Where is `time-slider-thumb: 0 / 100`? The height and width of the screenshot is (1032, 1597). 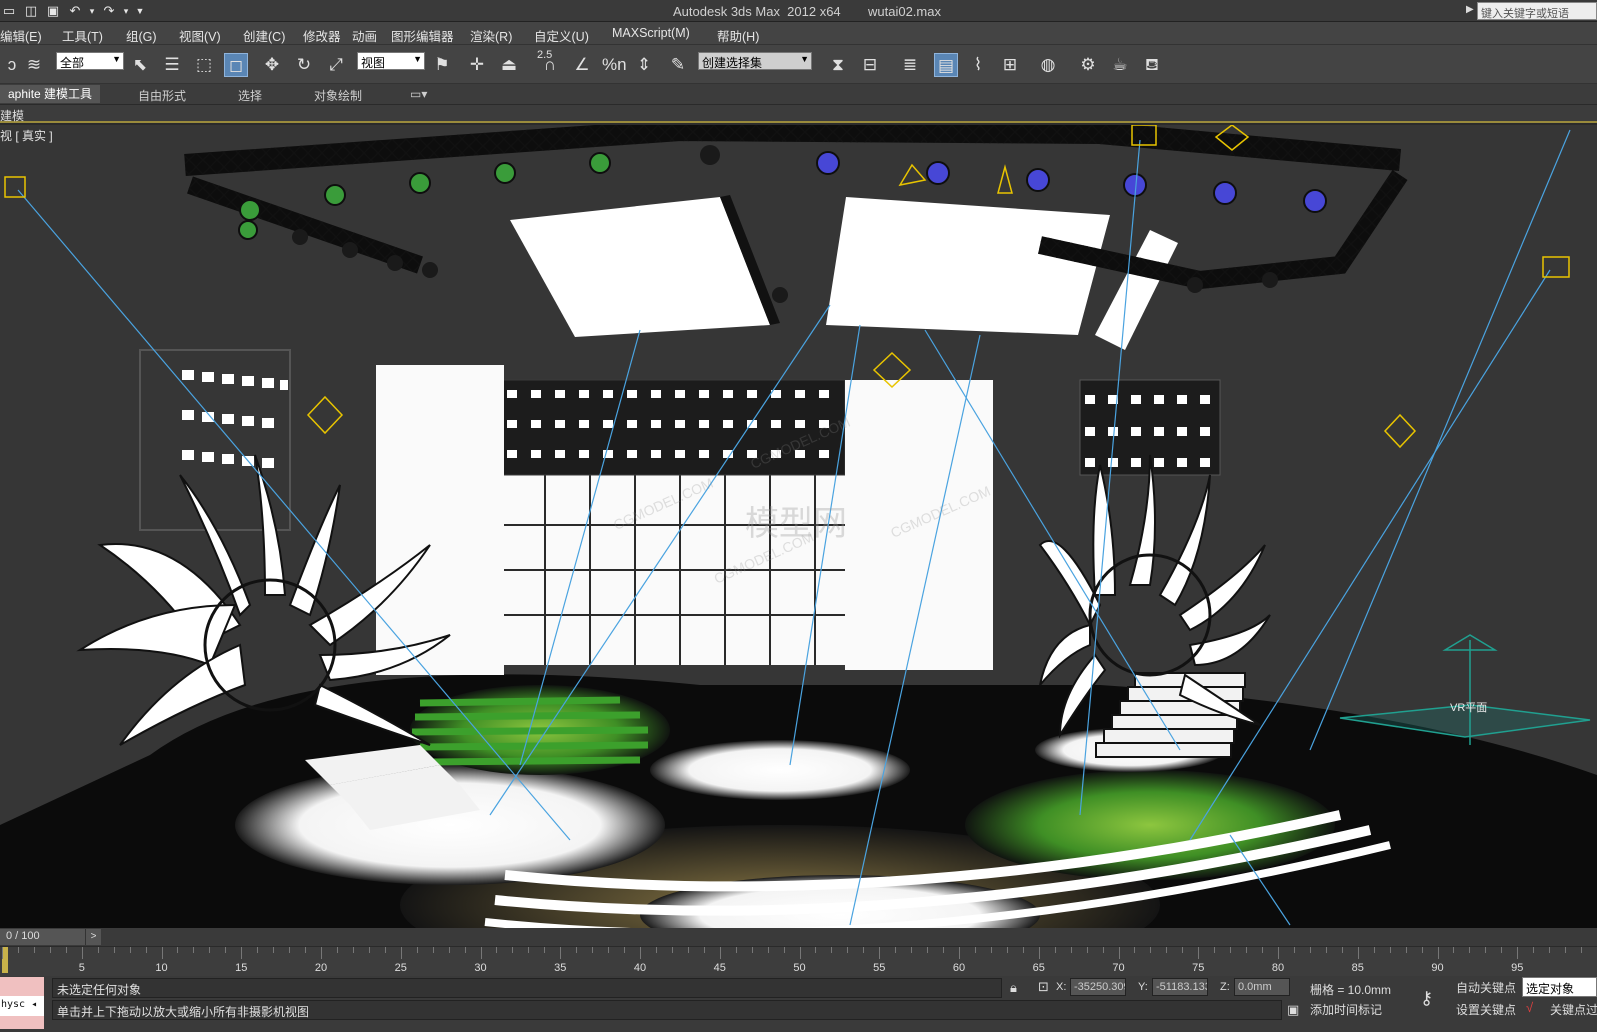 time-slider-thumb: 0 / 100 is located at coordinates (42, 937).